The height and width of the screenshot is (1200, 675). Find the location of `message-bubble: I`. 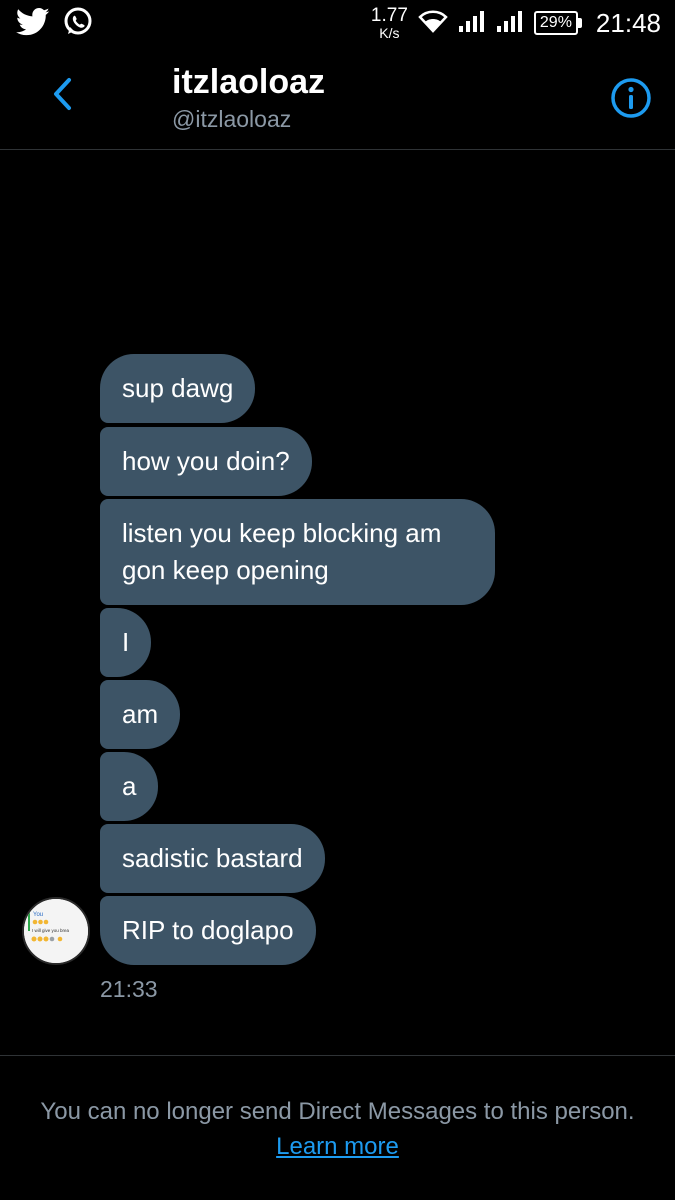

message-bubble: I is located at coordinates (126, 642).